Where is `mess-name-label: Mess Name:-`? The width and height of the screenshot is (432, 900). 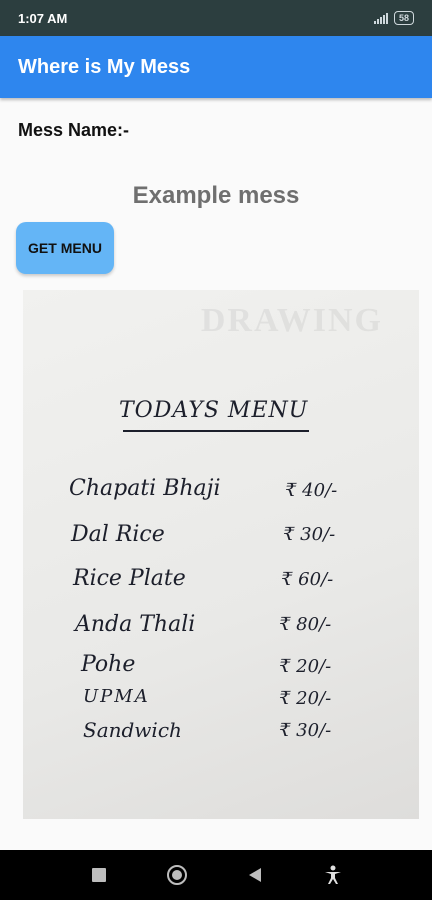 mess-name-label: Mess Name:- is located at coordinates (74, 130).